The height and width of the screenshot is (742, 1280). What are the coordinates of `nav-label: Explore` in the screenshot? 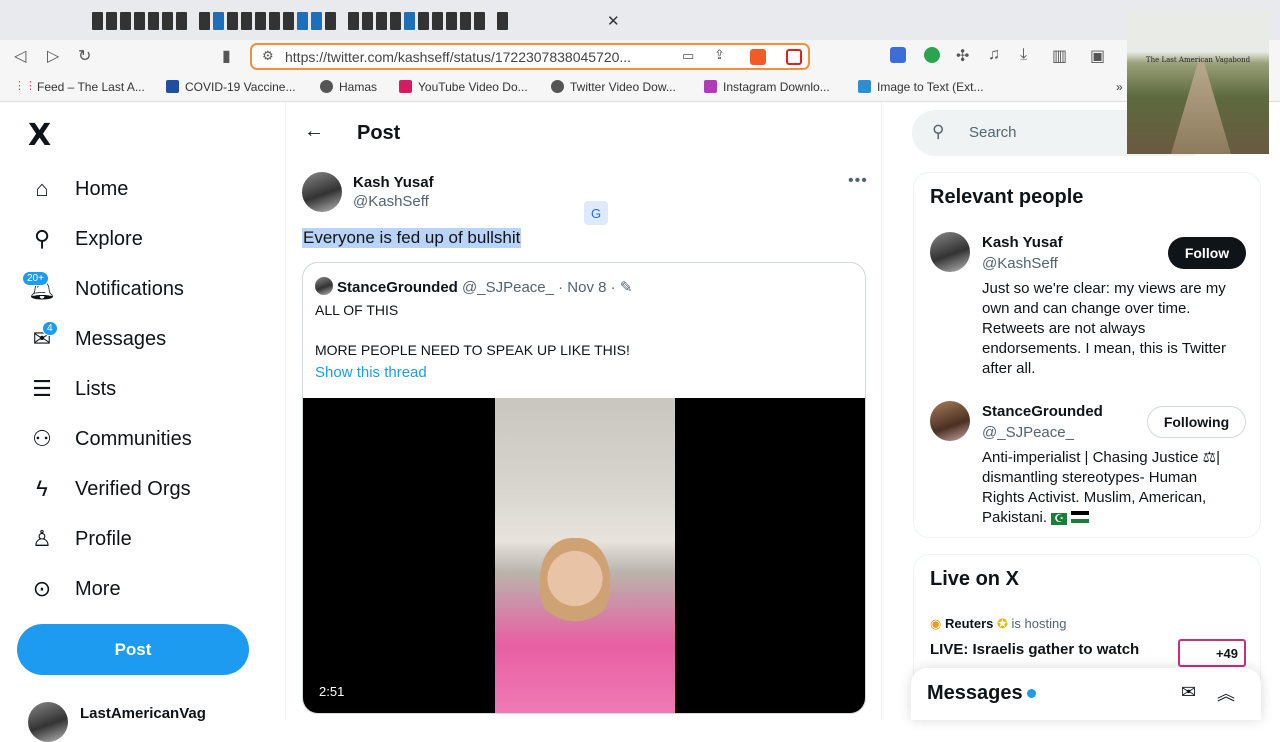 It's located at (109, 238).